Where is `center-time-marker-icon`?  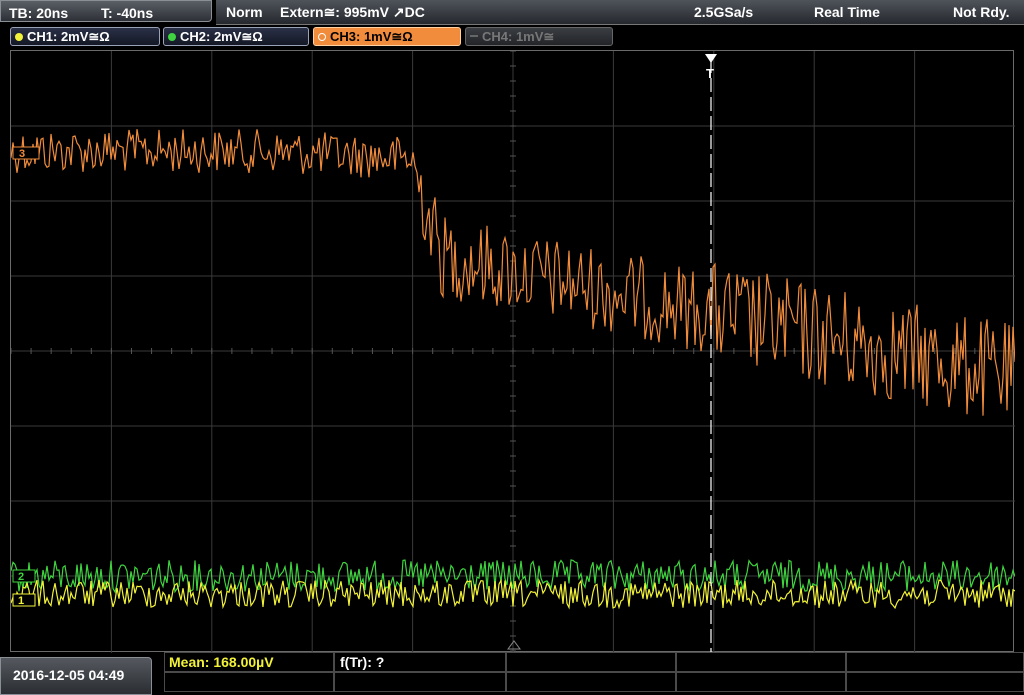 center-time-marker-icon is located at coordinates (514, 645).